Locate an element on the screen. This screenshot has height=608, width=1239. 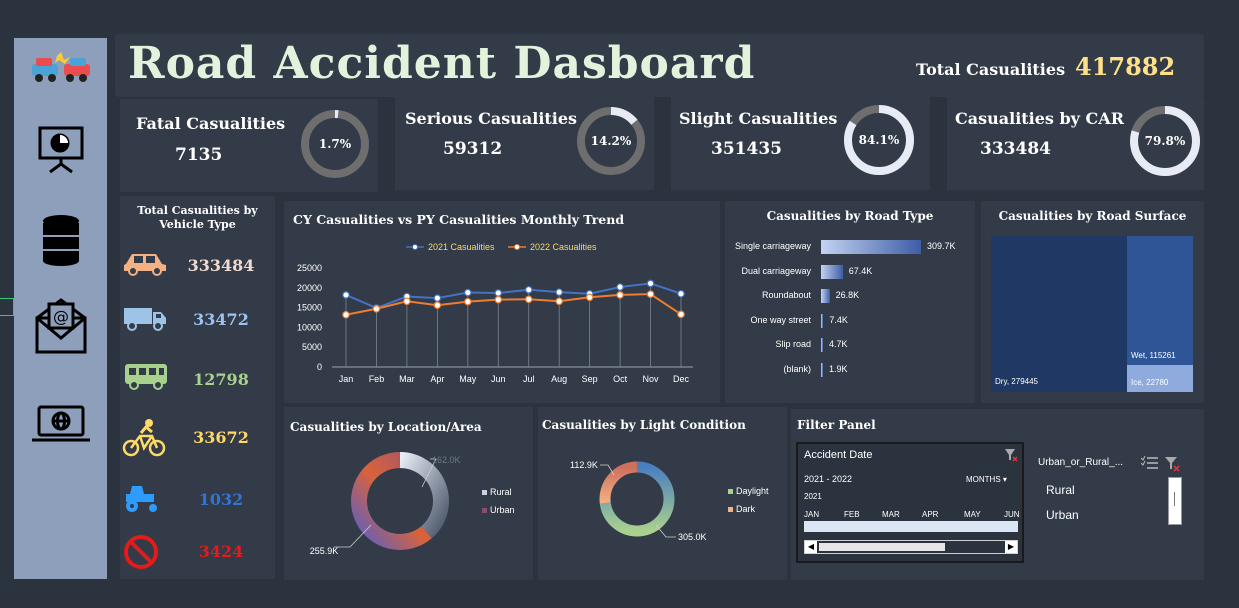
timeline-selection-bar is located at coordinates (911, 526).